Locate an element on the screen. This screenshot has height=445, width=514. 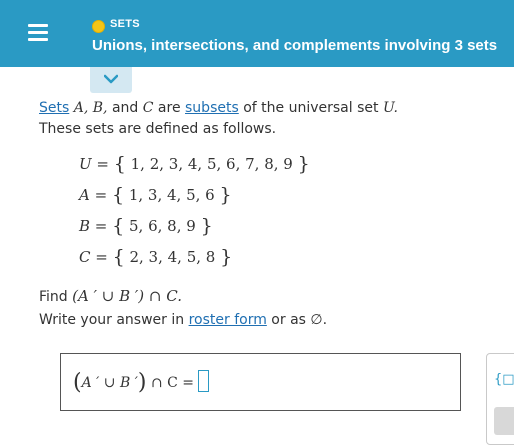
topic-status-dot is located at coordinates (98, 26).